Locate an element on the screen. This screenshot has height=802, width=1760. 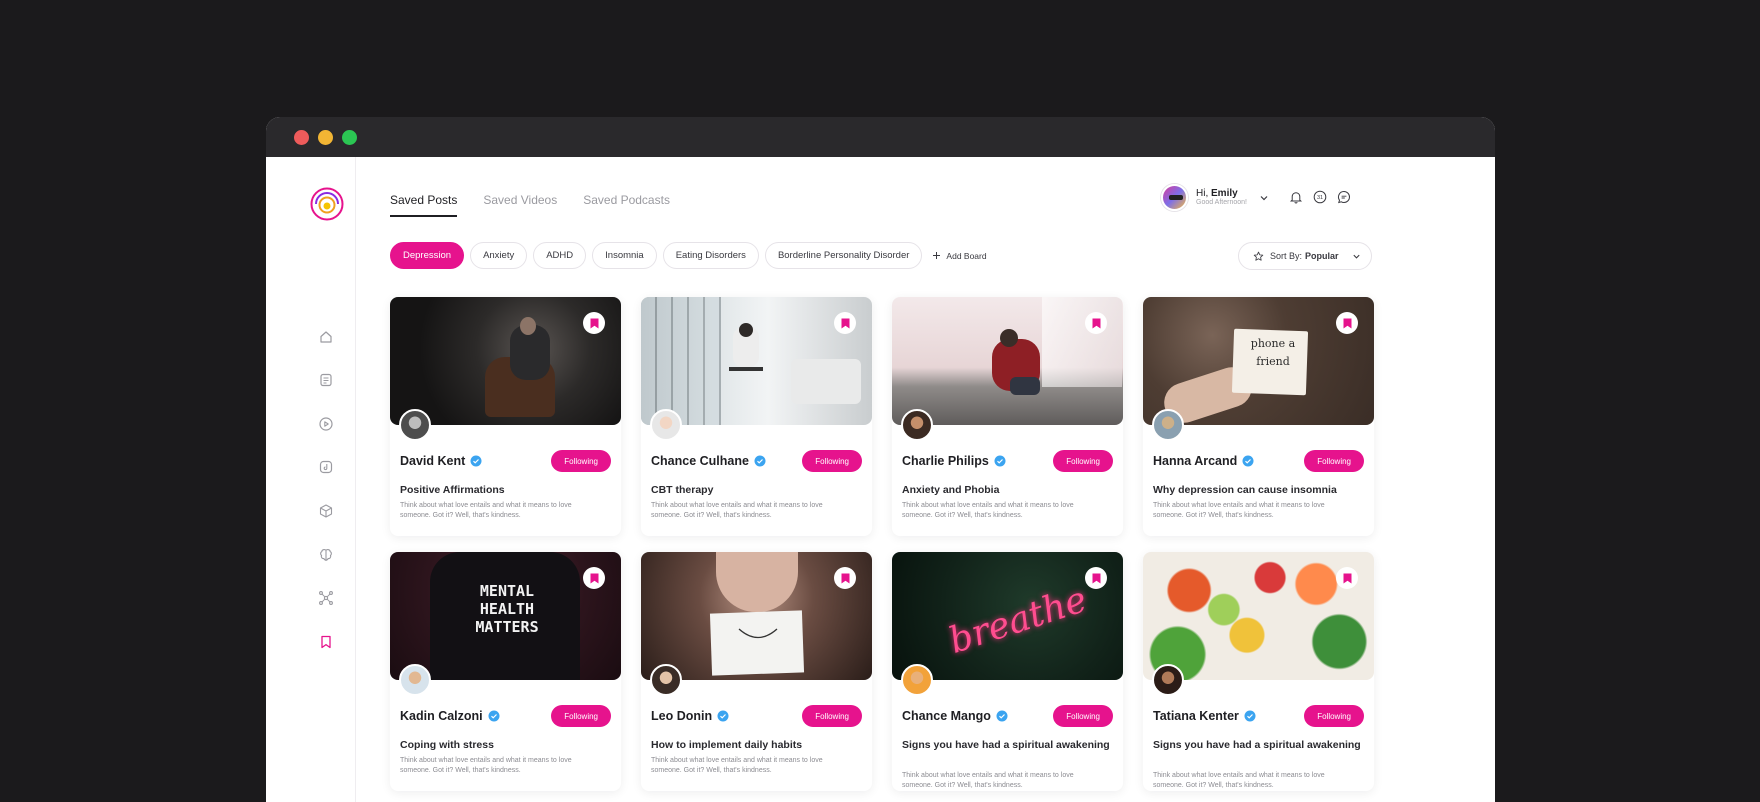
podcast-icon is located at coordinates (326, 467).